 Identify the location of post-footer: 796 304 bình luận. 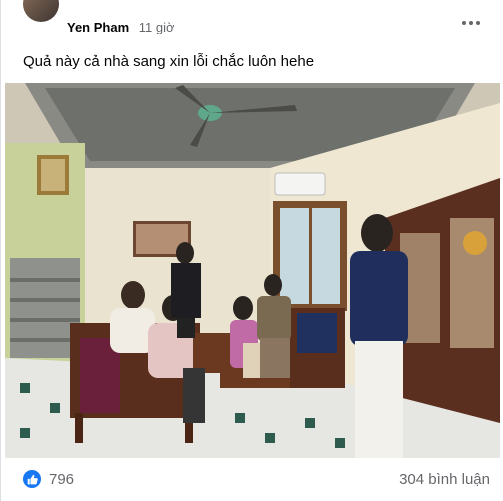
(252, 480).